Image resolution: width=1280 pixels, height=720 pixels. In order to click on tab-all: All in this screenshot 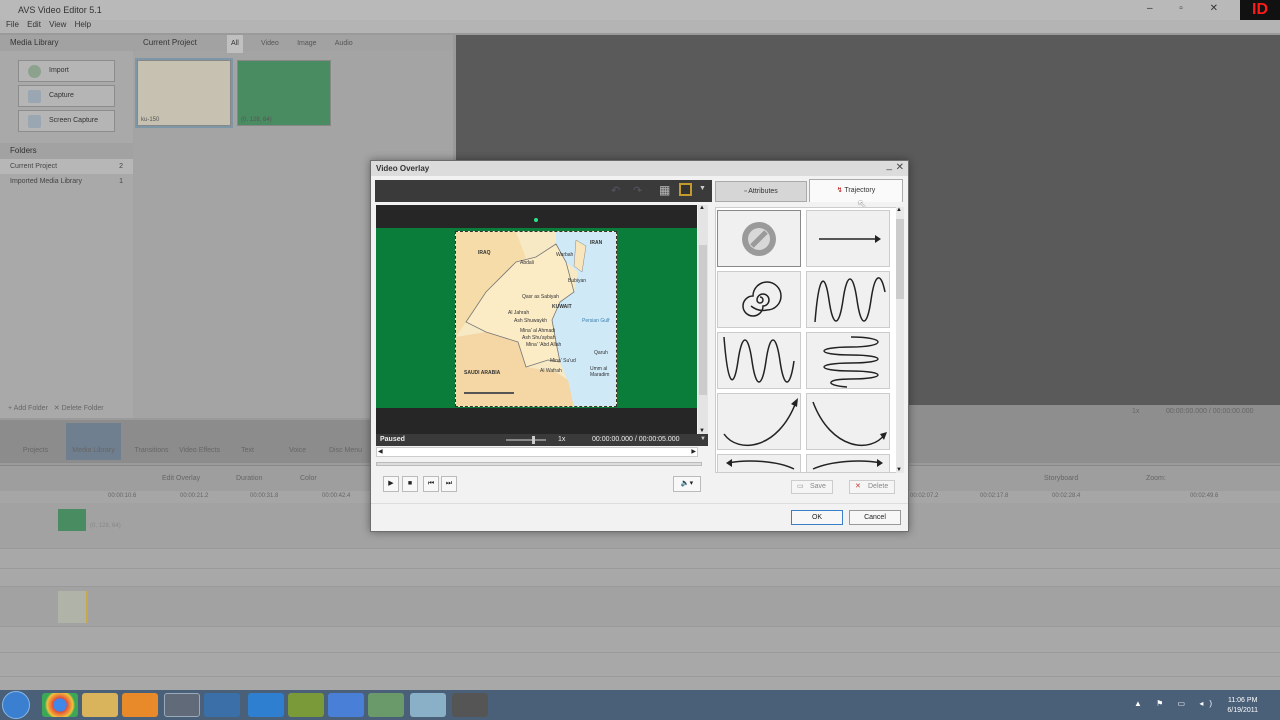, I will do `click(235, 44)`.